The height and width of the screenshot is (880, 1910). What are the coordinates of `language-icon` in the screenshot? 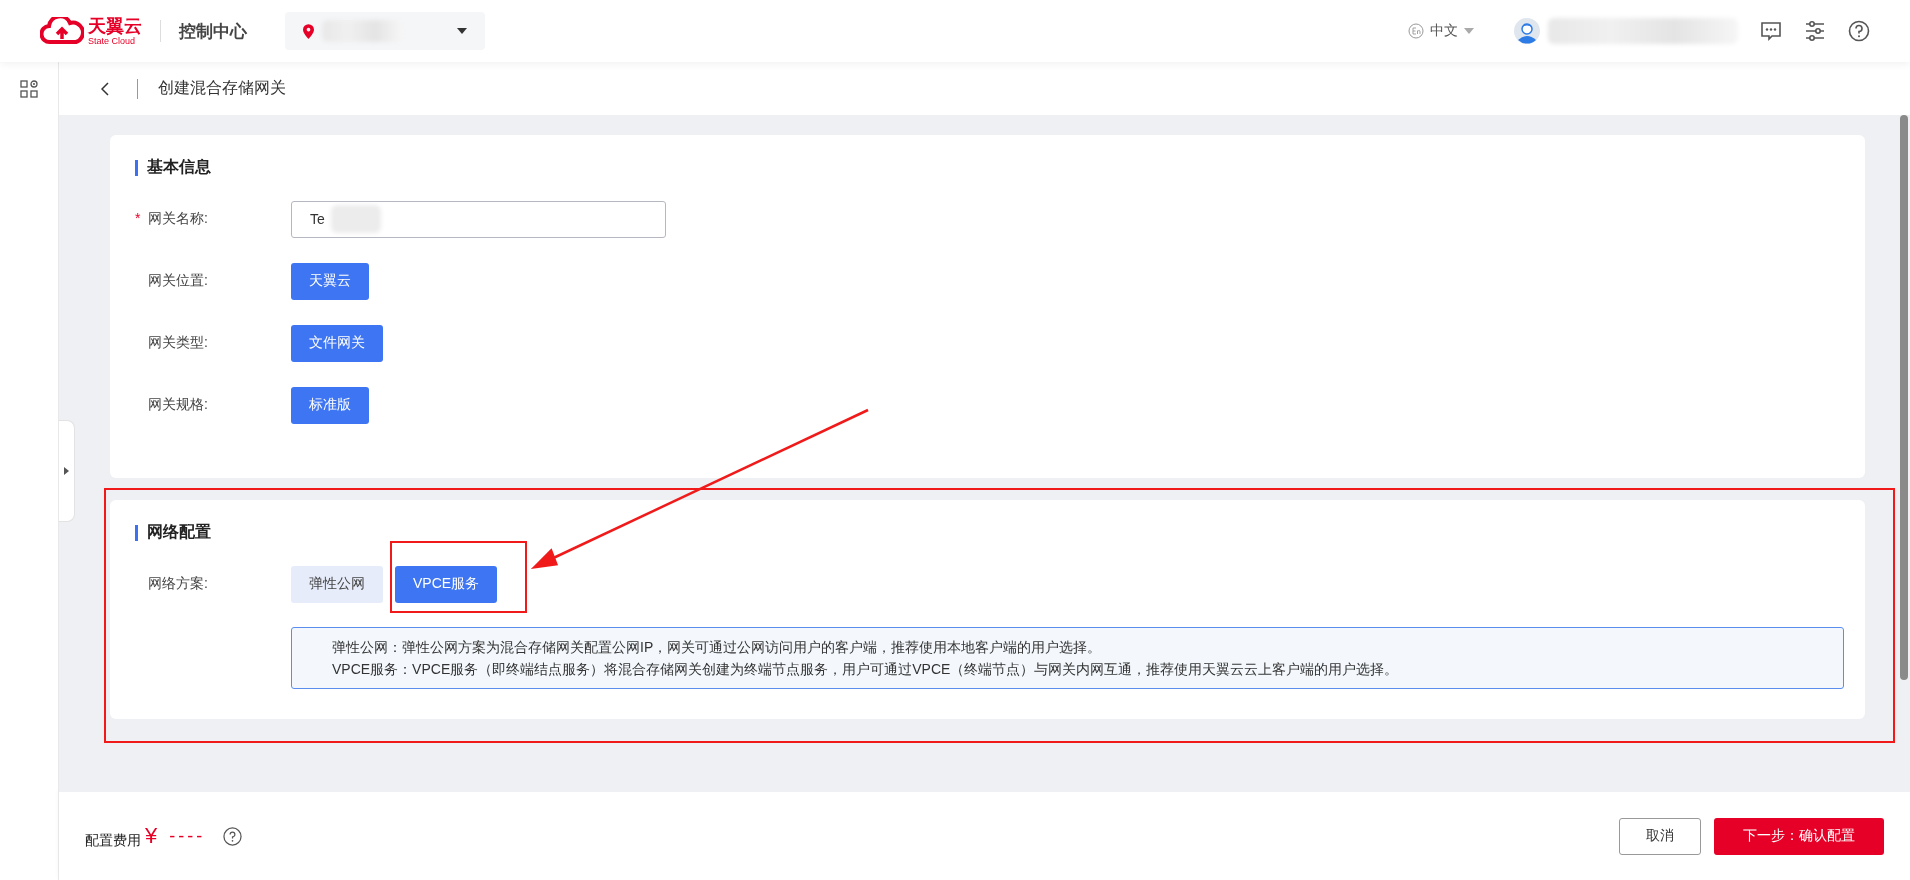 It's located at (1416, 31).